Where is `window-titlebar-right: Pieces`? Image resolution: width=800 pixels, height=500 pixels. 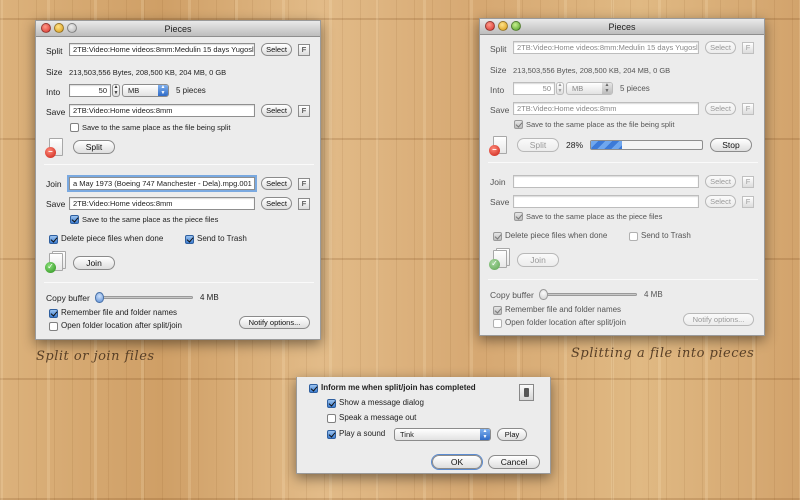 window-titlebar-right: Pieces is located at coordinates (622, 27).